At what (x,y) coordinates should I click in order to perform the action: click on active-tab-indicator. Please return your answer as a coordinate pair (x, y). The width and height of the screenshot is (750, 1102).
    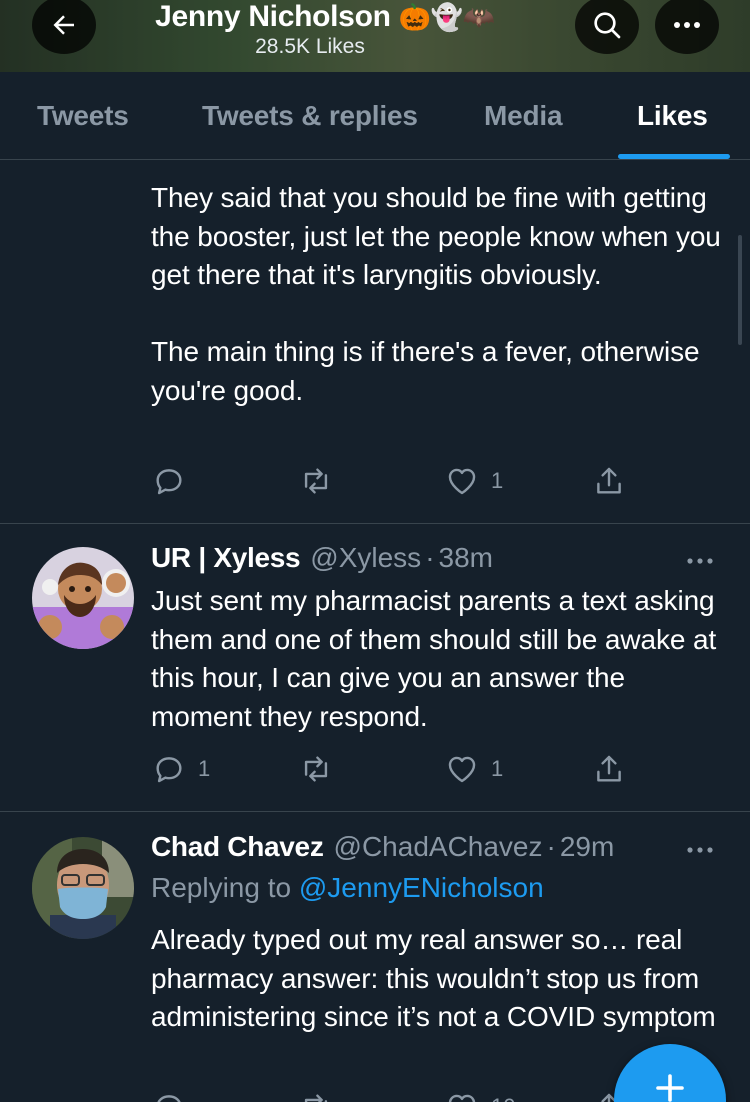
    Looking at the image, I should click on (674, 156).